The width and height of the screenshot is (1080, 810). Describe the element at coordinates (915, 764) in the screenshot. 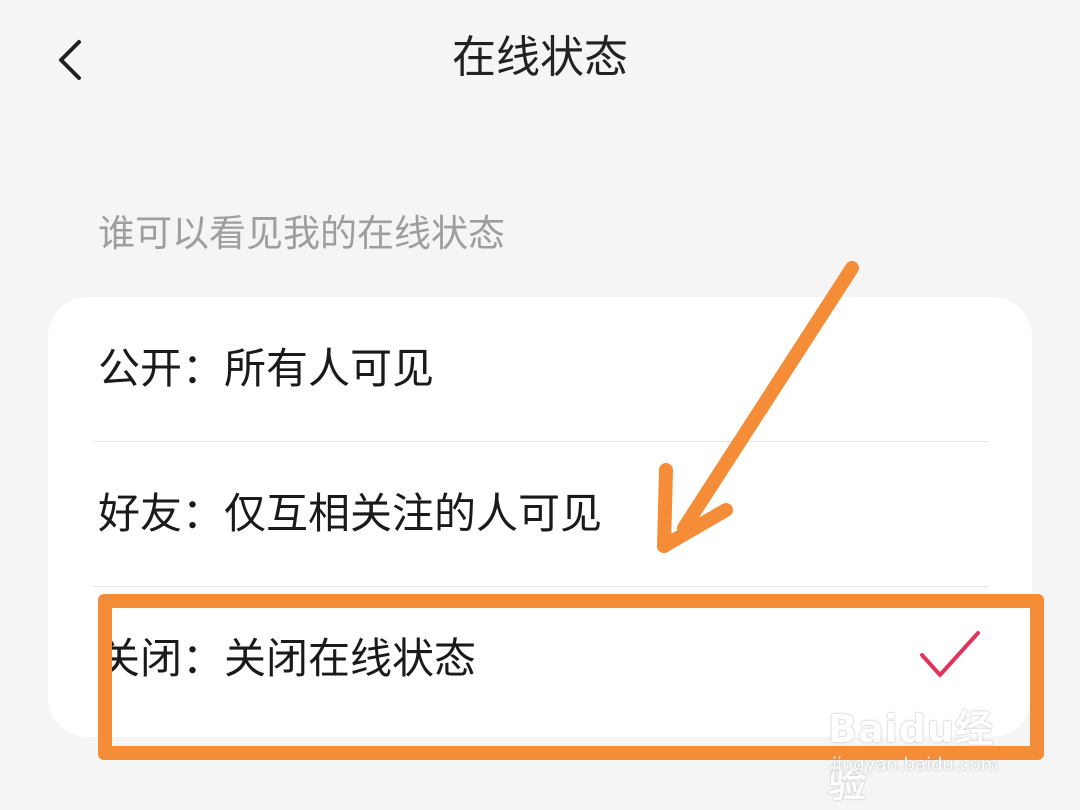

I see `watermark-url: jingyan.baidu.com` at that location.